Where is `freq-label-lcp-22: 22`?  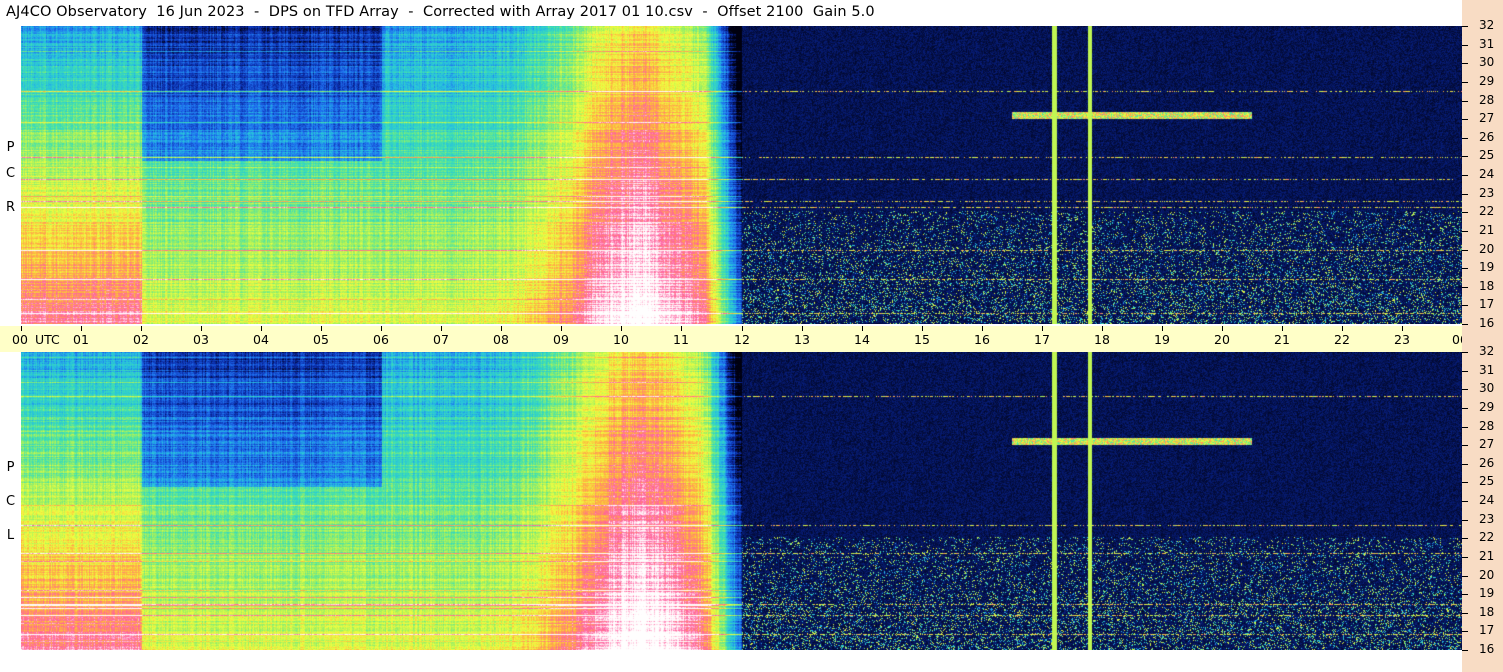
freq-label-lcp-22: 22 is located at coordinates (1487, 537).